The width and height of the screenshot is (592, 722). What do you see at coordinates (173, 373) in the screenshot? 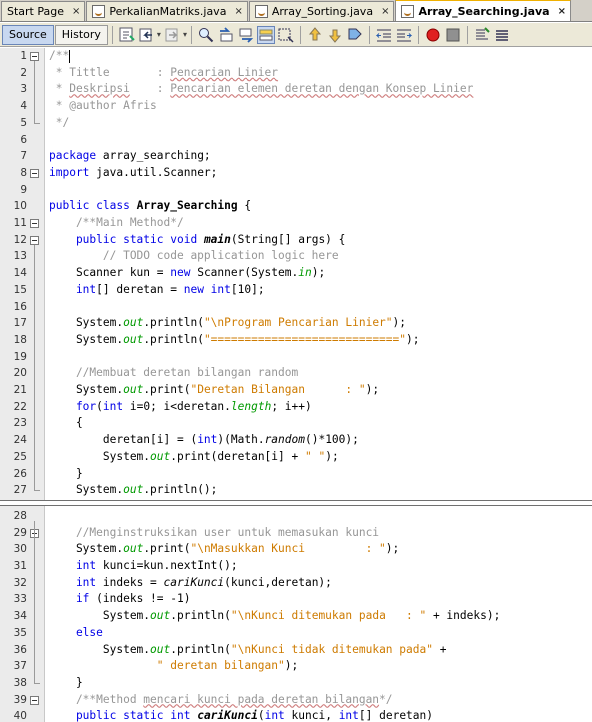
I see `code-text: //Membuat deretan bilangan random` at bounding box center [173, 373].